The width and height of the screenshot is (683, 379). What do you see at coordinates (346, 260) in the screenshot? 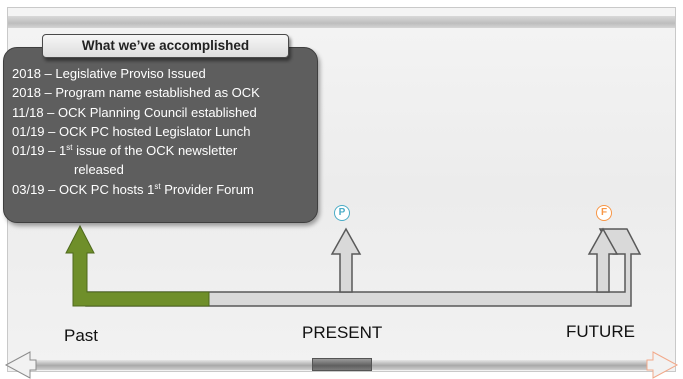
I see `present-arrow` at bounding box center [346, 260].